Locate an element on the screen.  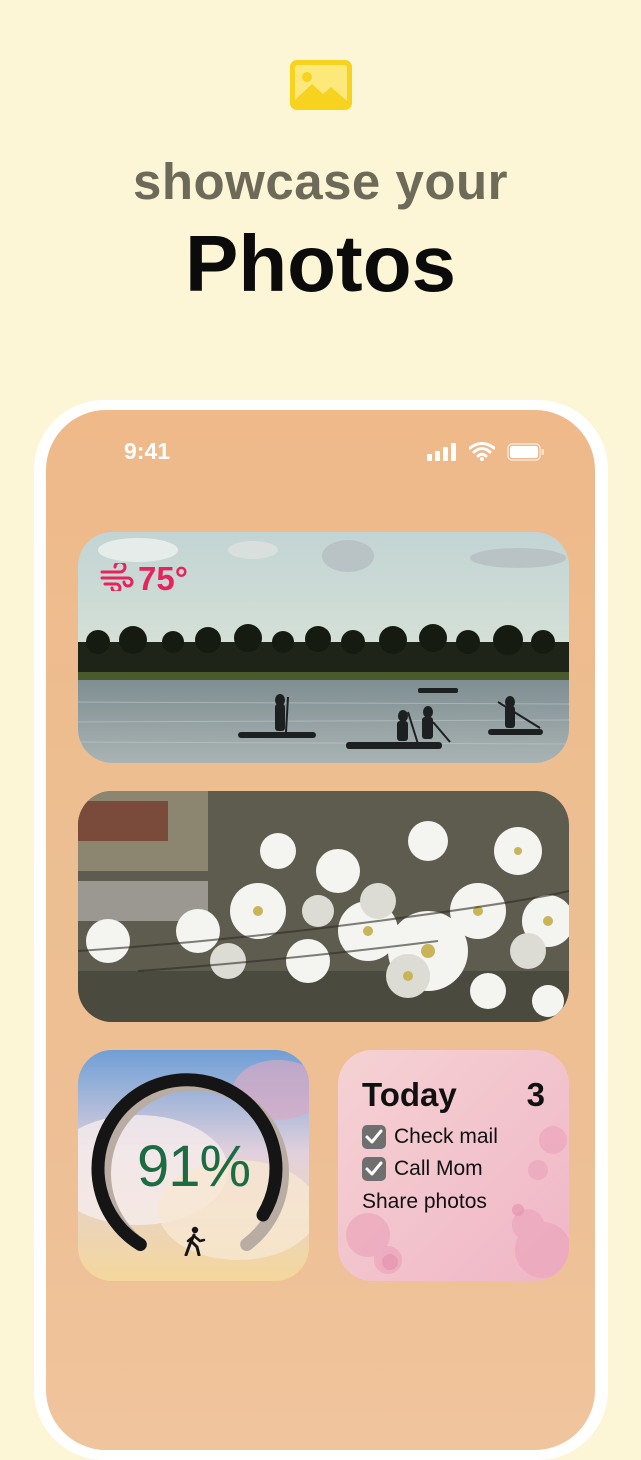
flowers-photo-widget is located at coordinates (323, 906).